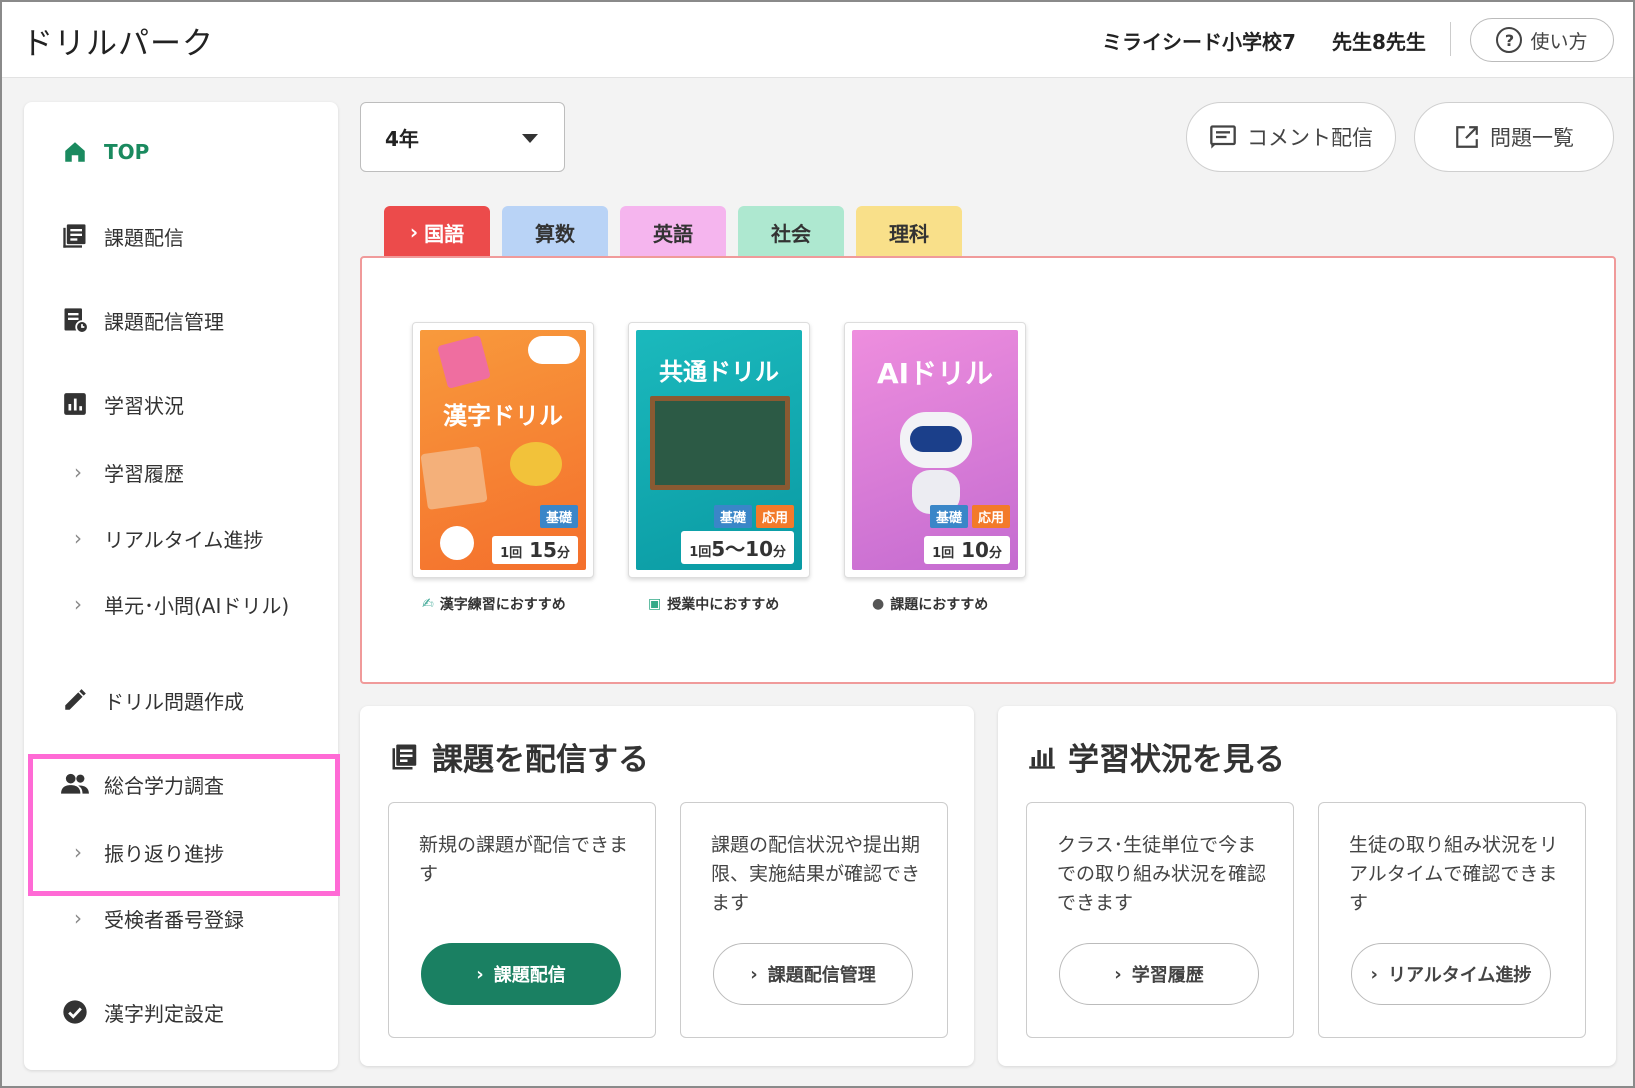  Describe the element at coordinates (181, 1012) in the screenshot. I see `sidebar-item-kanji-judge: 漢字判定設定` at that location.